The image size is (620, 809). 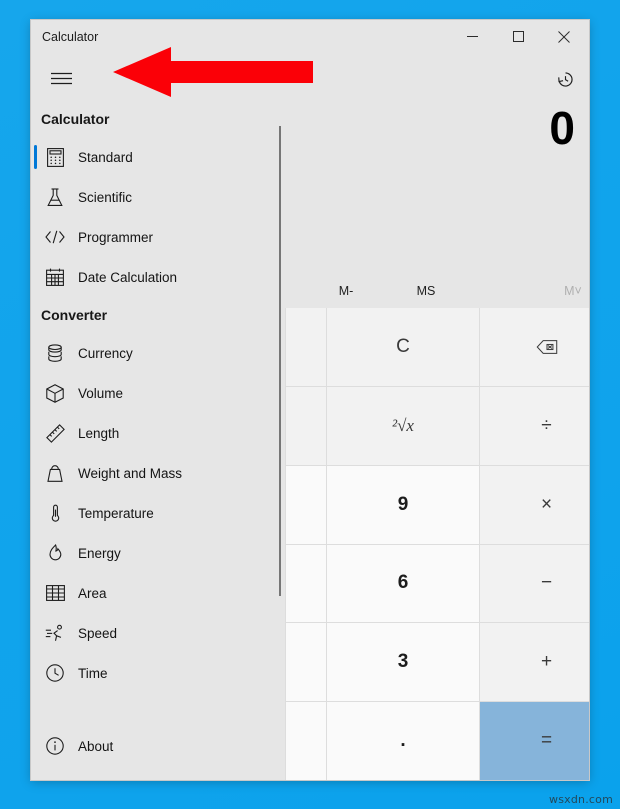 I want to click on sidebar-item-scientific: Scientific, so click(x=158, y=197).